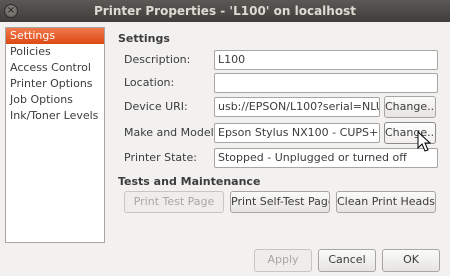 The height and width of the screenshot is (276, 450). What do you see at coordinates (326, 83) in the screenshot?
I see `location-field` at bounding box center [326, 83].